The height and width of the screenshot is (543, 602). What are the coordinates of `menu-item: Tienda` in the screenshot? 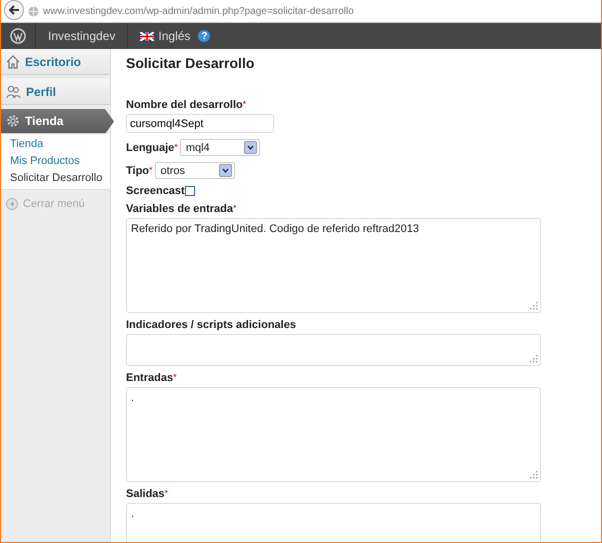 It's located at (57, 121).